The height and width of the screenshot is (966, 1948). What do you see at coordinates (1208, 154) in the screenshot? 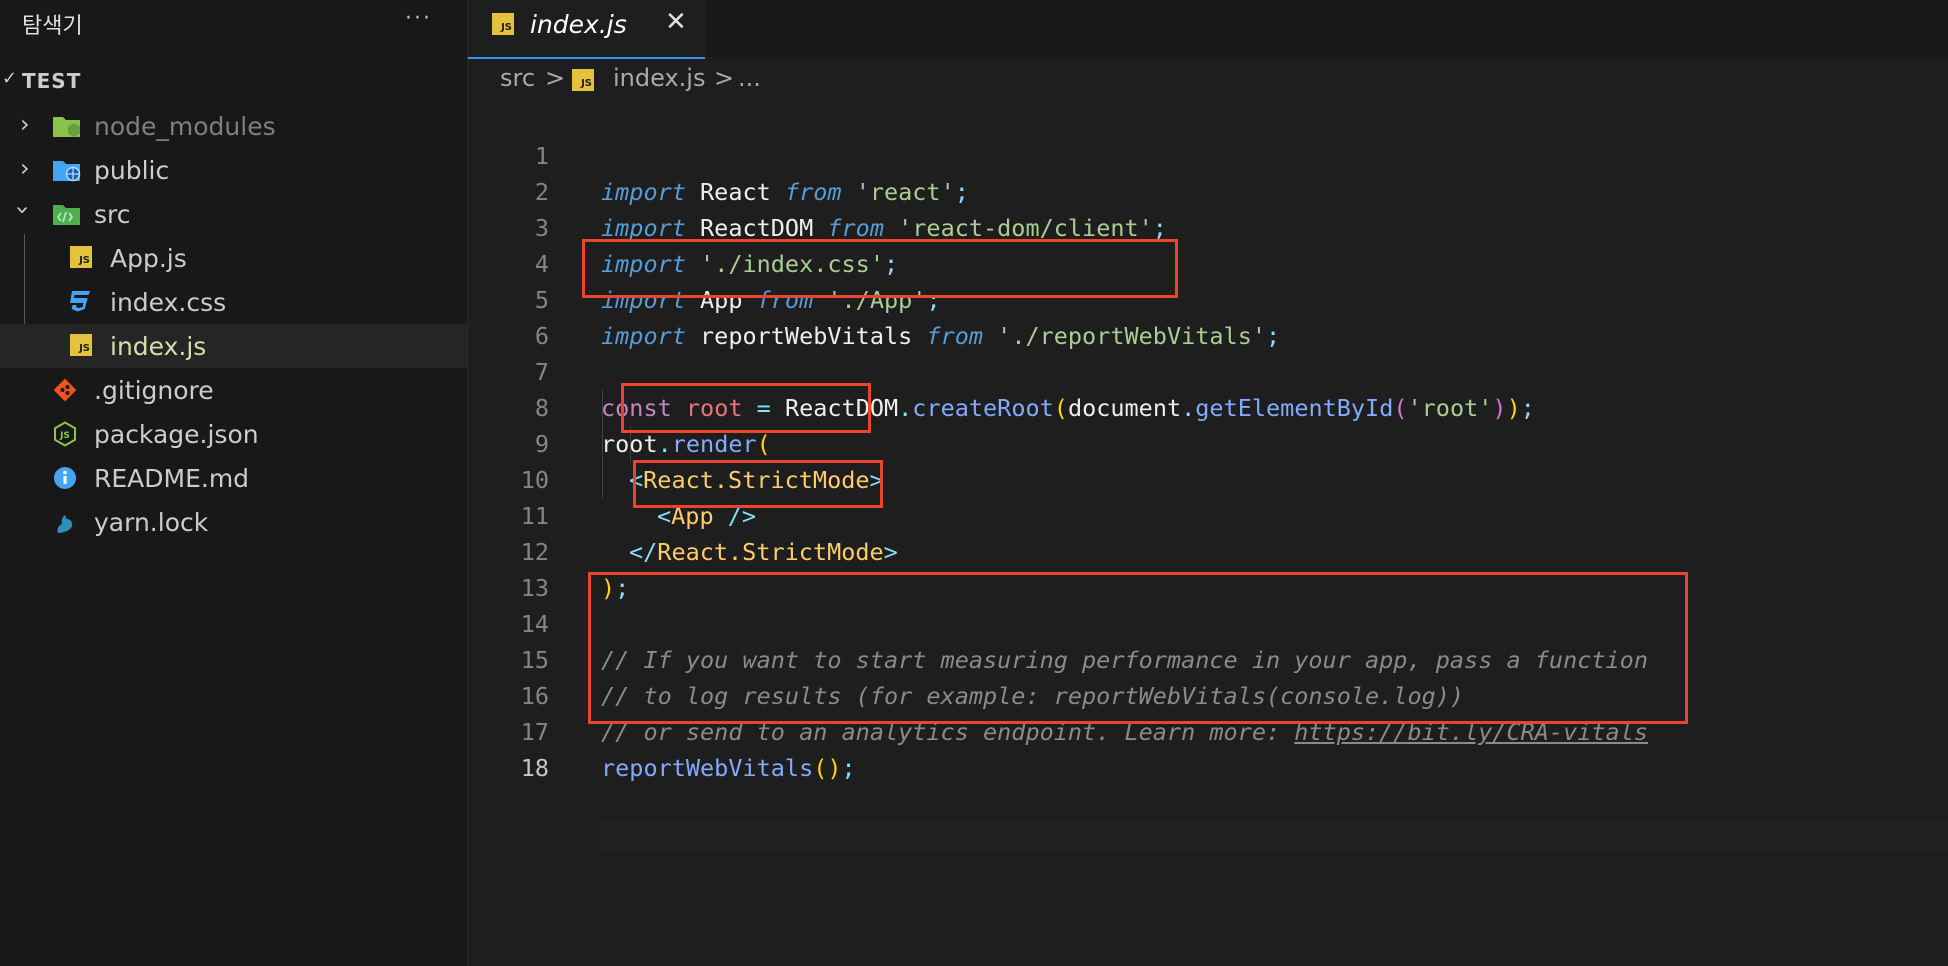
I see `code-line: 1 import React from 'react';` at bounding box center [1208, 154].